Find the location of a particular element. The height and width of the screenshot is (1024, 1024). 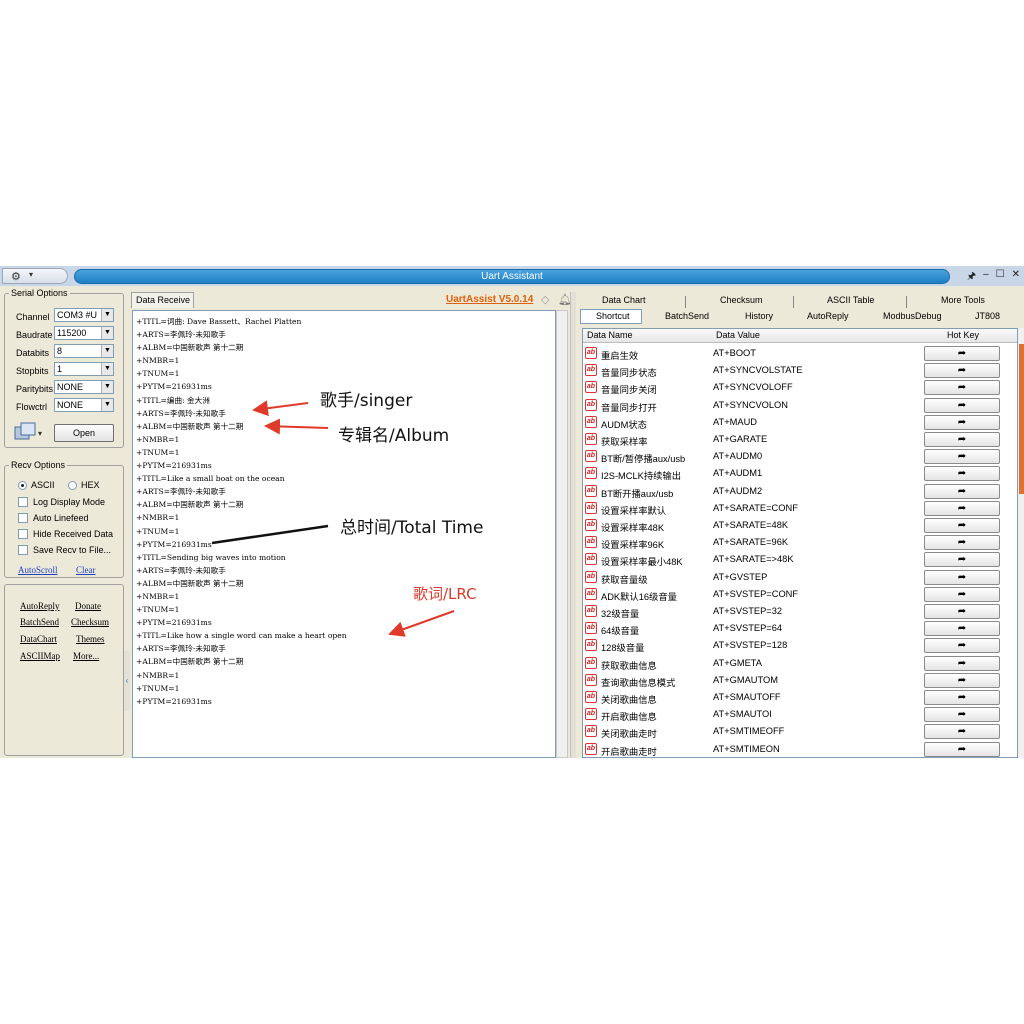

table-row: ab 128级音量 AT+SVSTEP=128 ➦ is located at coordinates (800, 645).